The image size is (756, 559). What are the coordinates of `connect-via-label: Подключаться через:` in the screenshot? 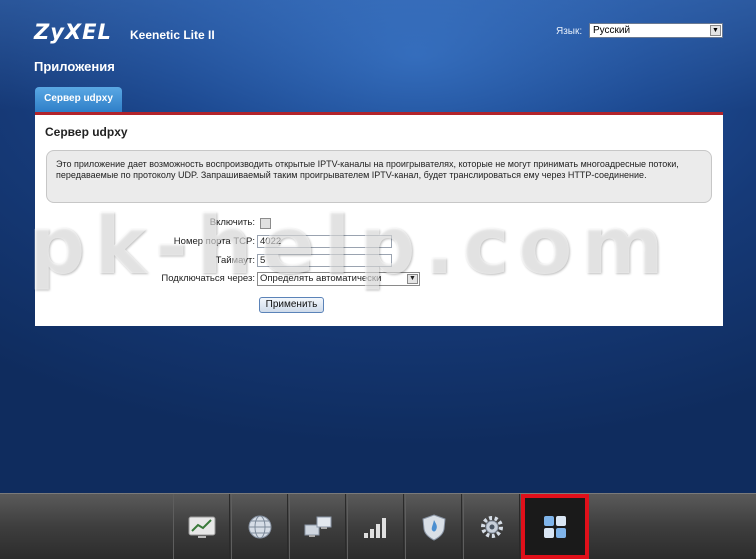 It's located at (208, 278).